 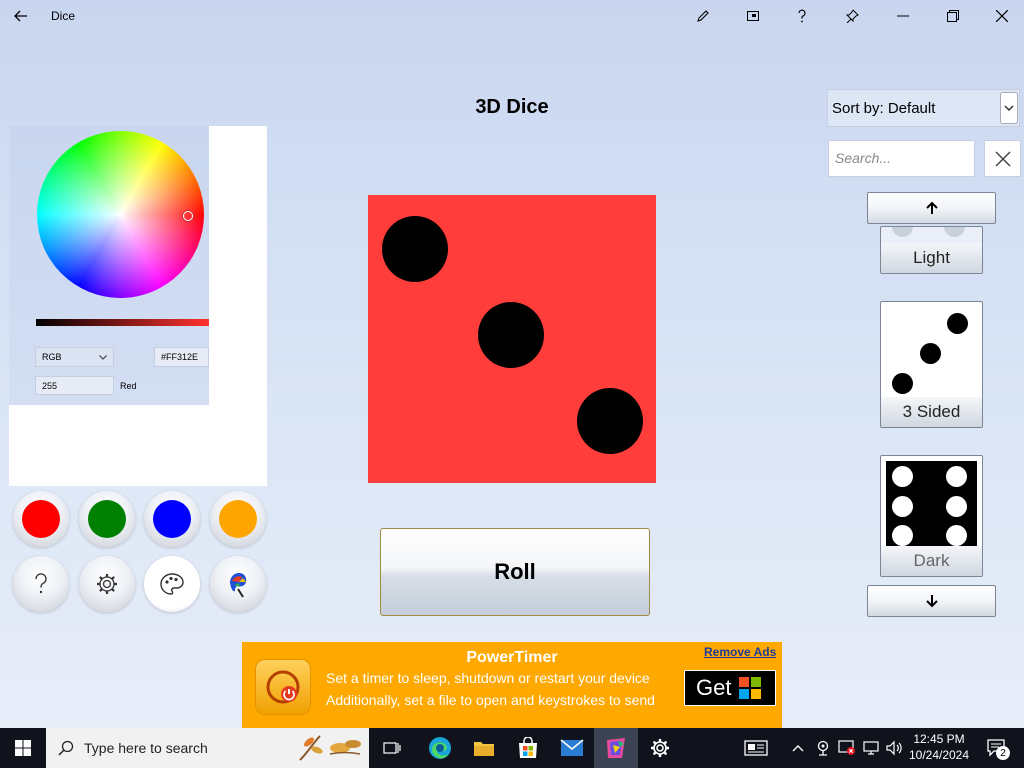 I want to click on pin-button, so click(x=852, y=16).